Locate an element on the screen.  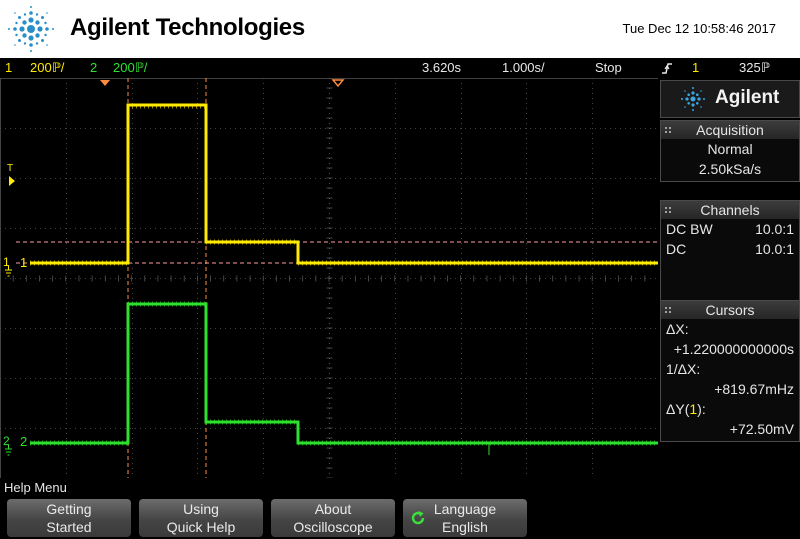
getting-started-button: Getting Started is located at coordinates (69, 518).